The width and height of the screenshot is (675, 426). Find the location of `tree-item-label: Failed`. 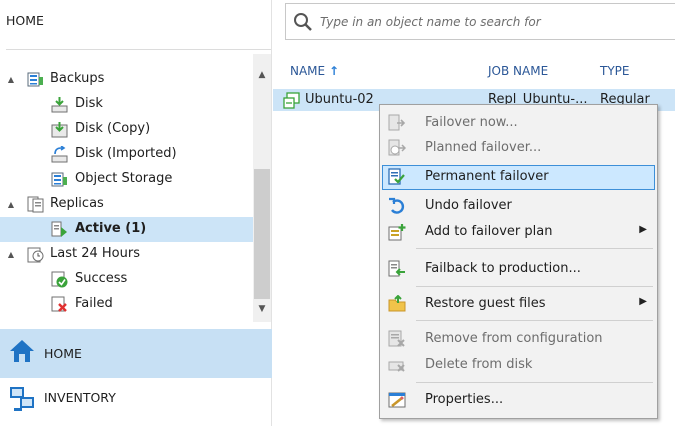

tree-item-label: Failed is located at coordinates (94, 303).